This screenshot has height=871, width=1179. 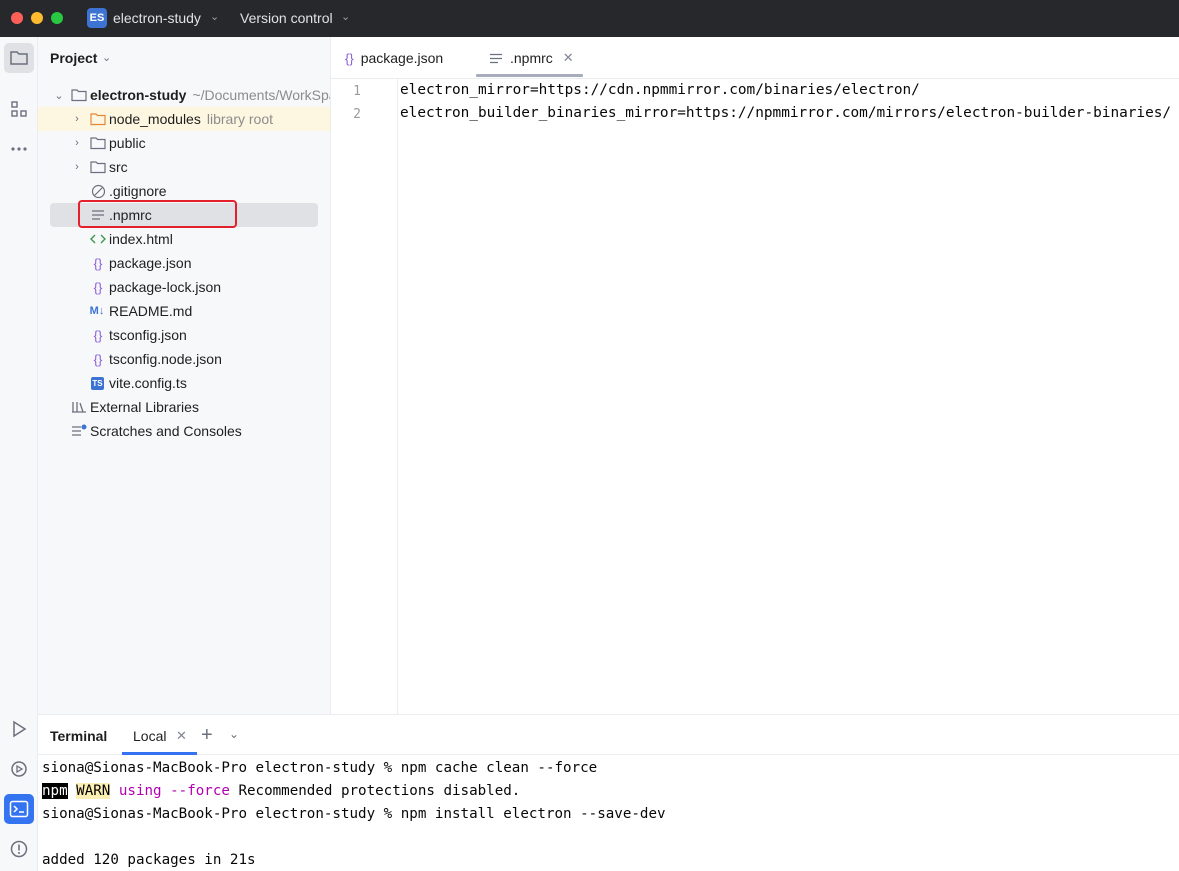 I want to click on tab-package-json: {} package.json, so click(x=394, y=58).